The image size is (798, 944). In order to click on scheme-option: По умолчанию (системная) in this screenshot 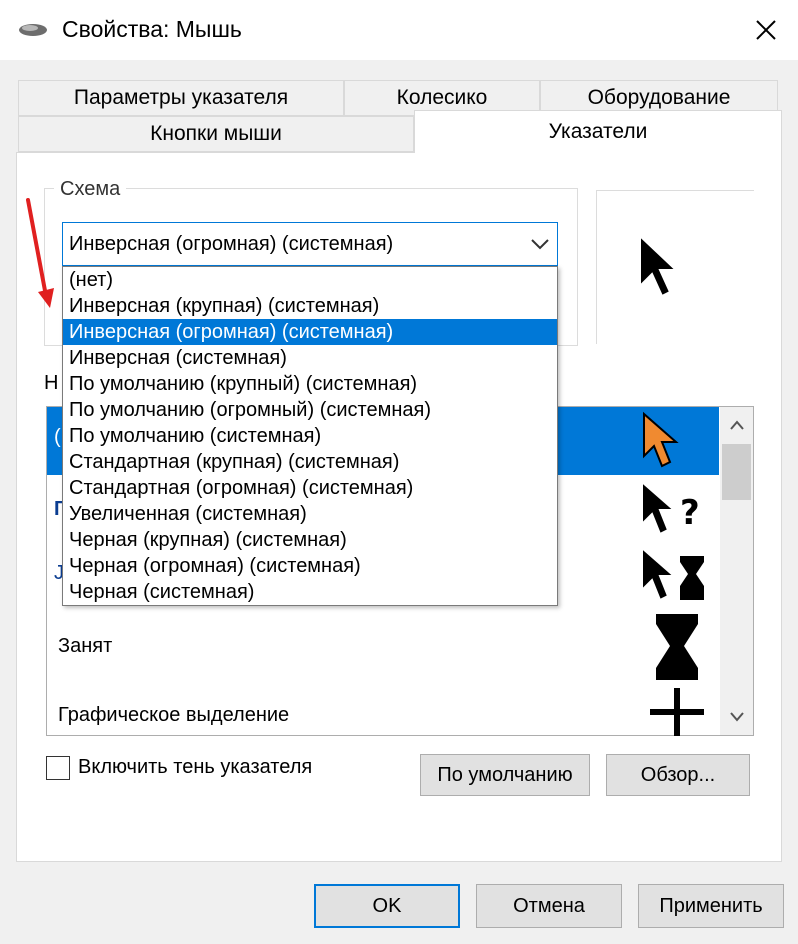, I will do `click(310, 436)`.